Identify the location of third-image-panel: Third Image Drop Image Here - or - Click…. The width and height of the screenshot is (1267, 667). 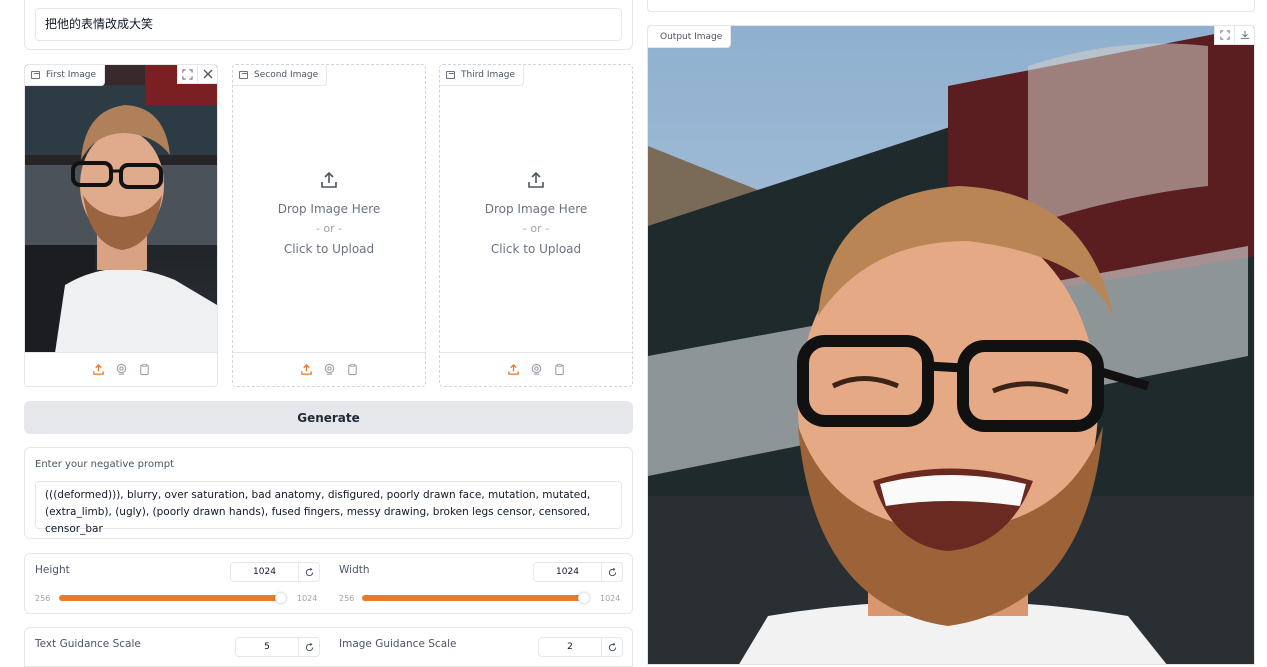
(536, 225).